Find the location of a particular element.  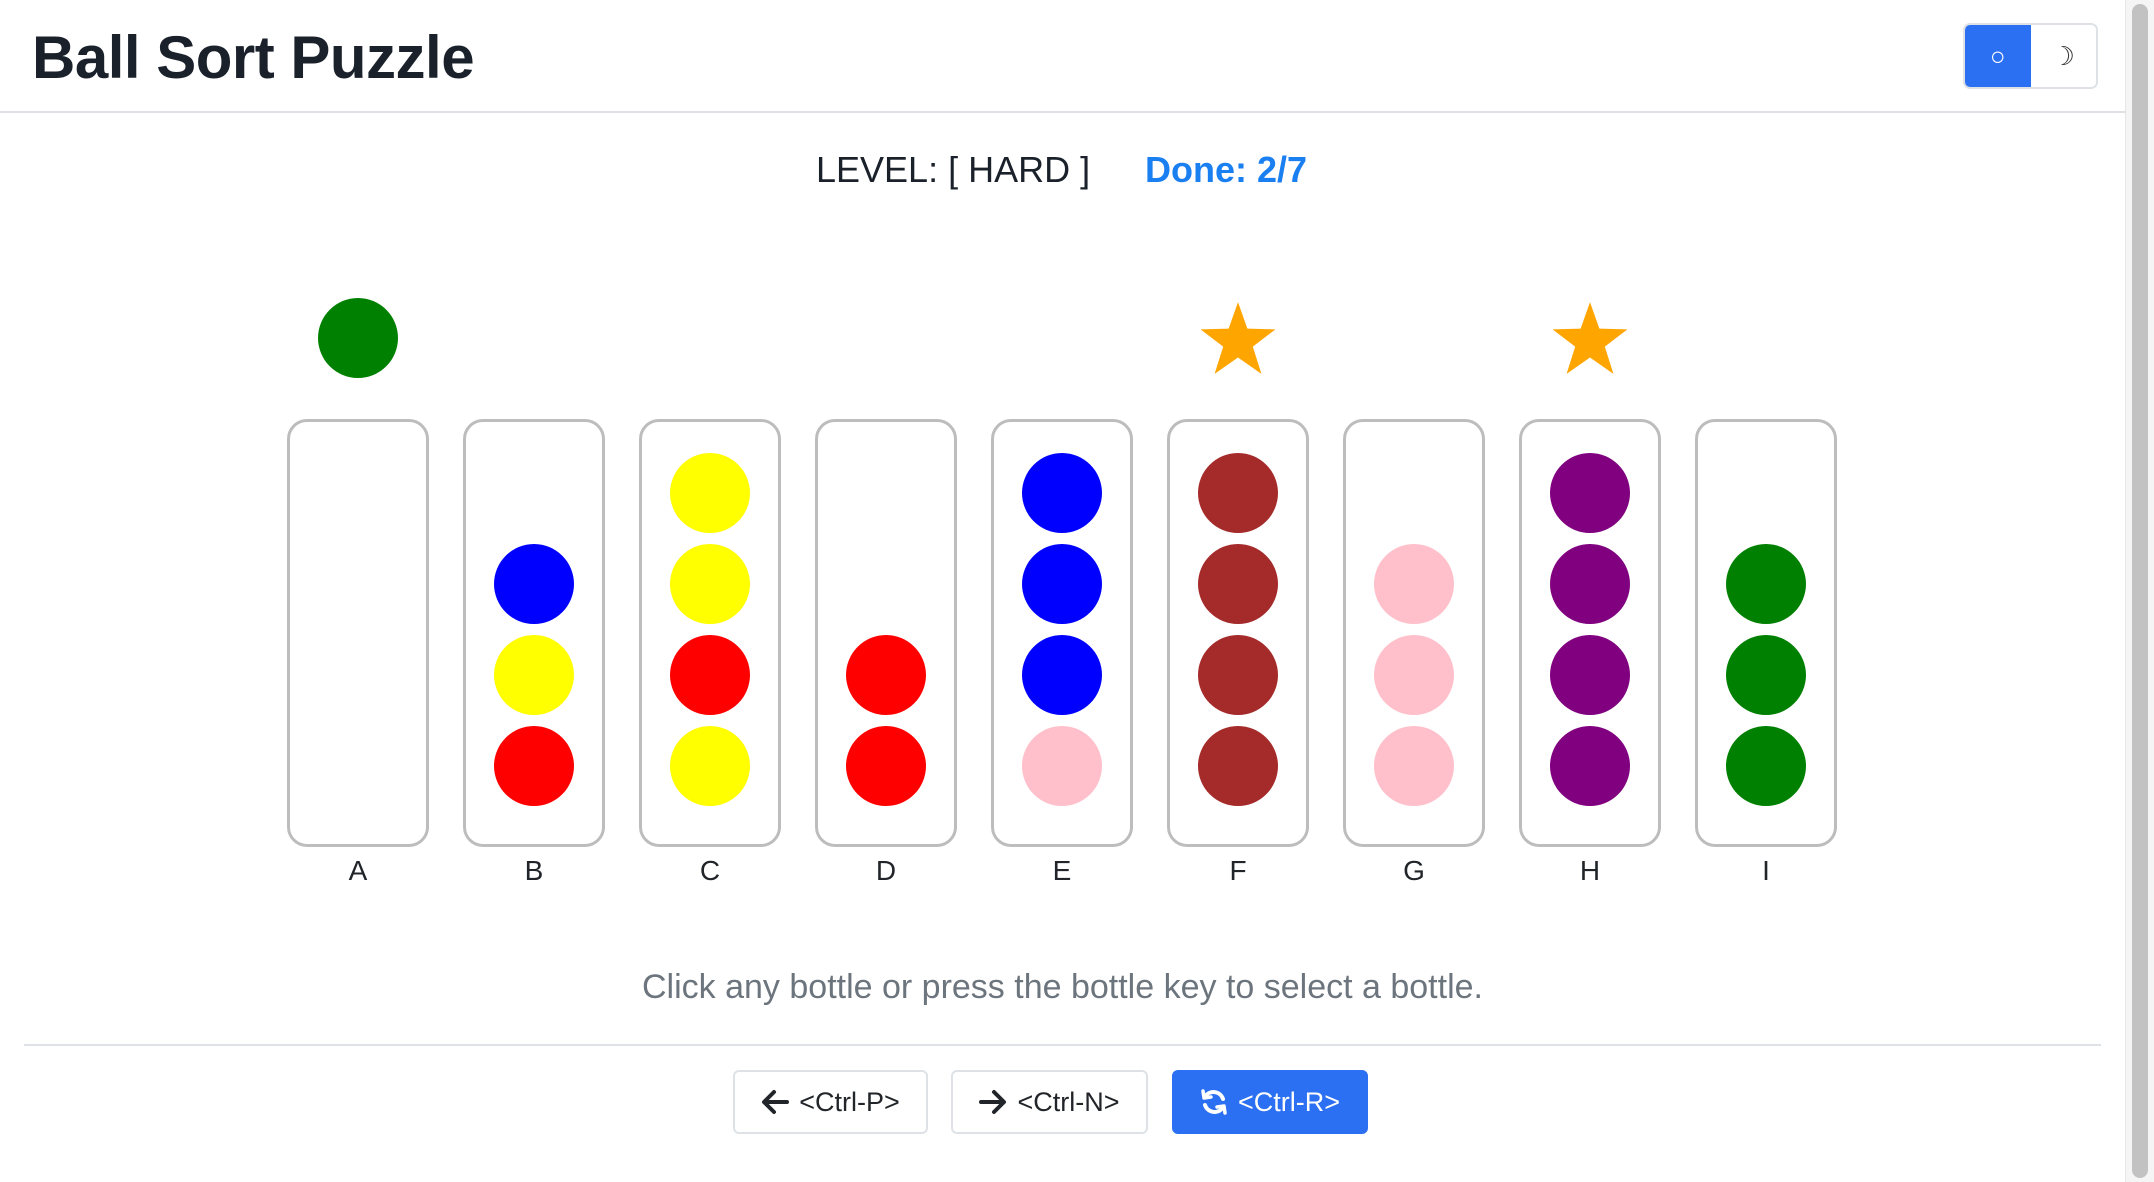

scrollbar is located at coordinates (2139, 591).